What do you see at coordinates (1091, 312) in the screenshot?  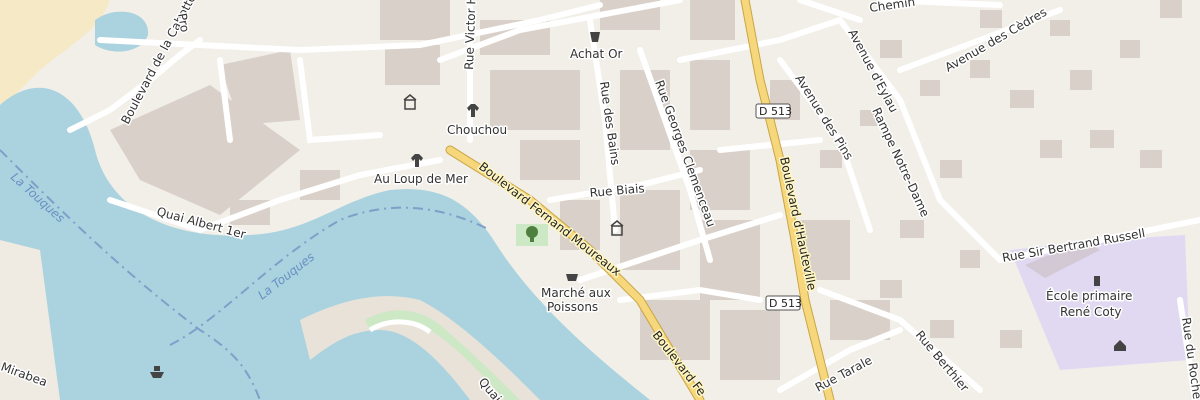 I see `svg-text: René Coty` at bounding box center [1091, 312].